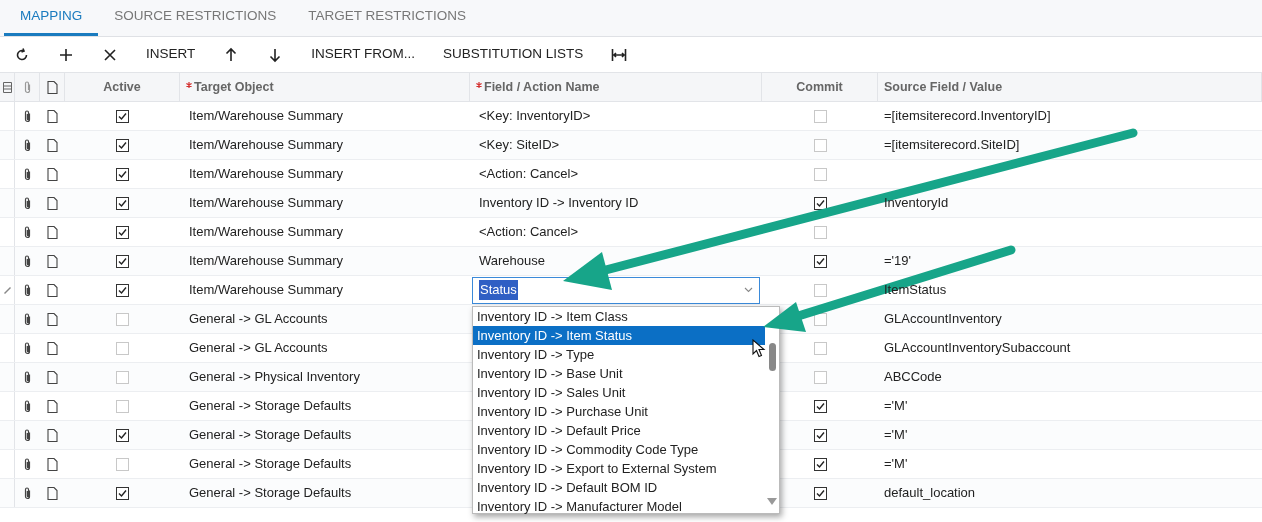 The image size is (1262, 522). What do you see at coordinates (619, 430) in the screenshot?
I see `dropdown-option: Inventory ID -> Default Price` at bounding box center [619, 430].